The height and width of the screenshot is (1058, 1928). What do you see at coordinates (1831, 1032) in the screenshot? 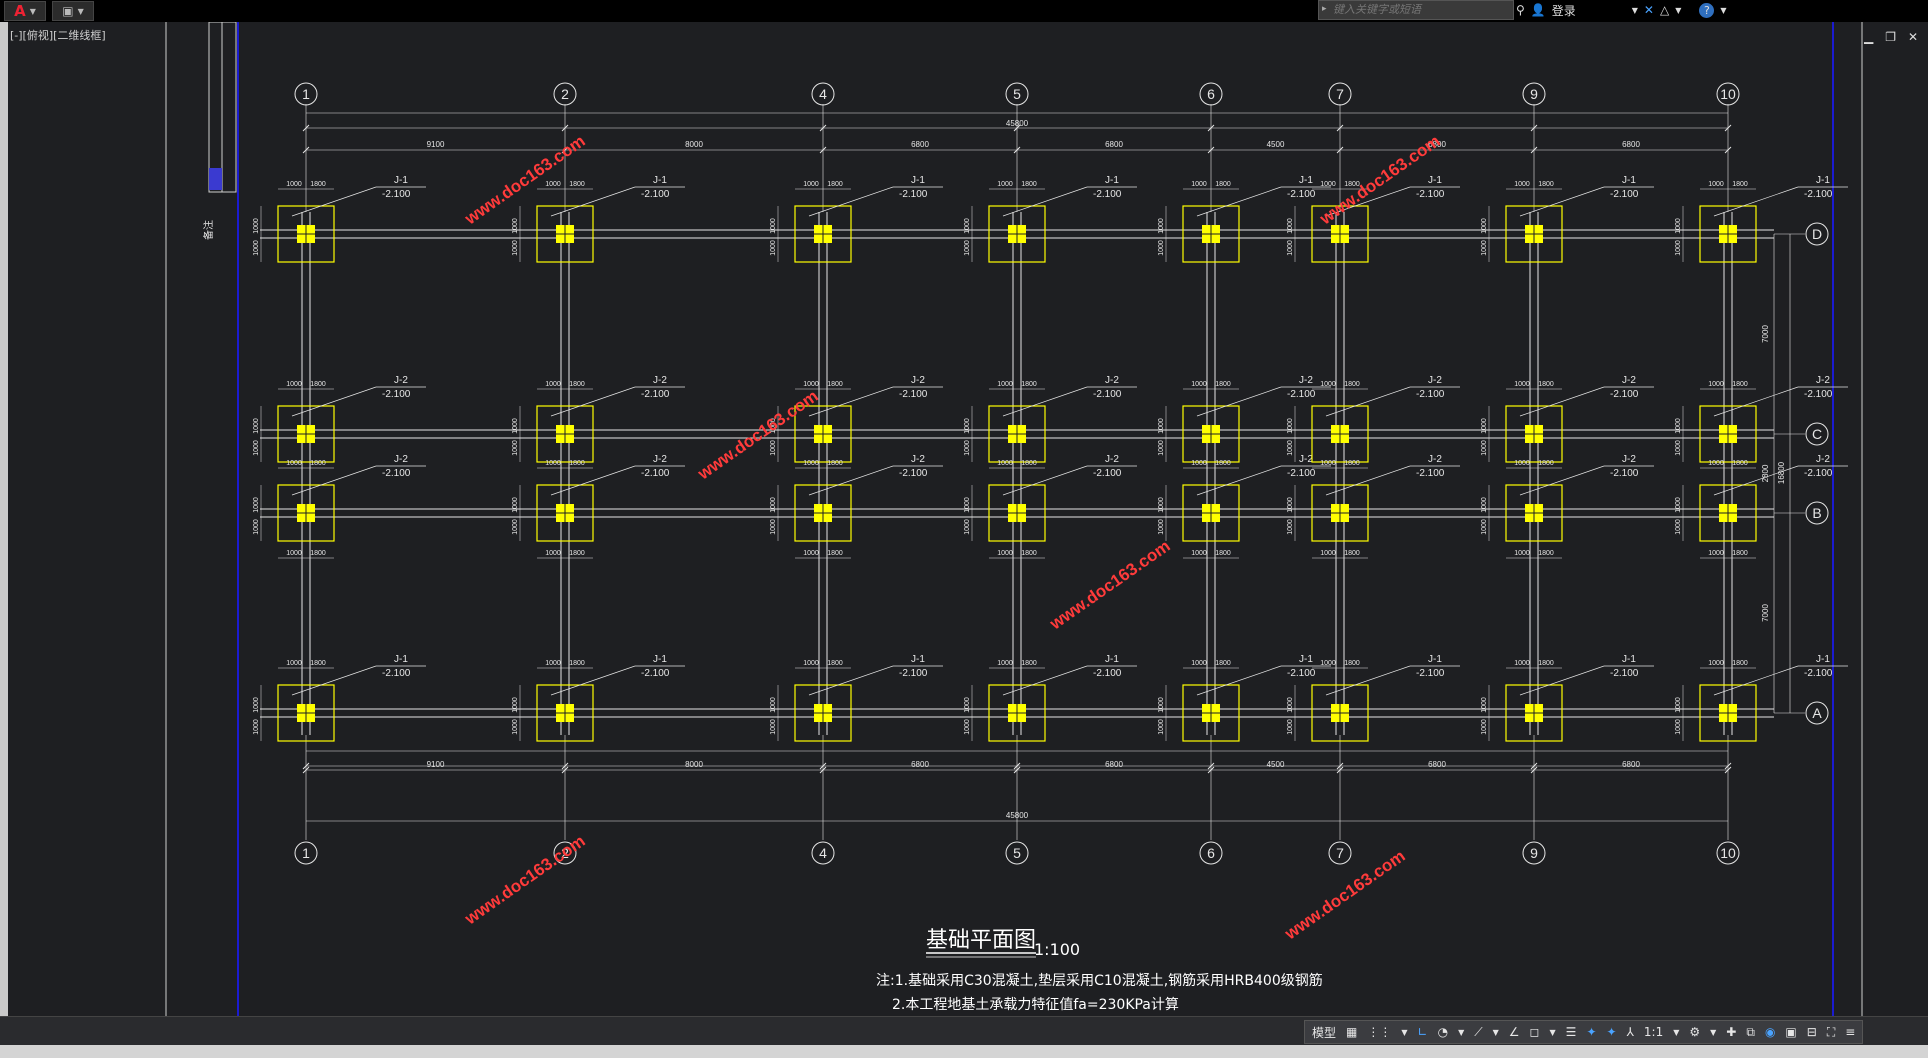
I see `fullscreen-icon: ⛶` at bounding box center [1831, 1032].